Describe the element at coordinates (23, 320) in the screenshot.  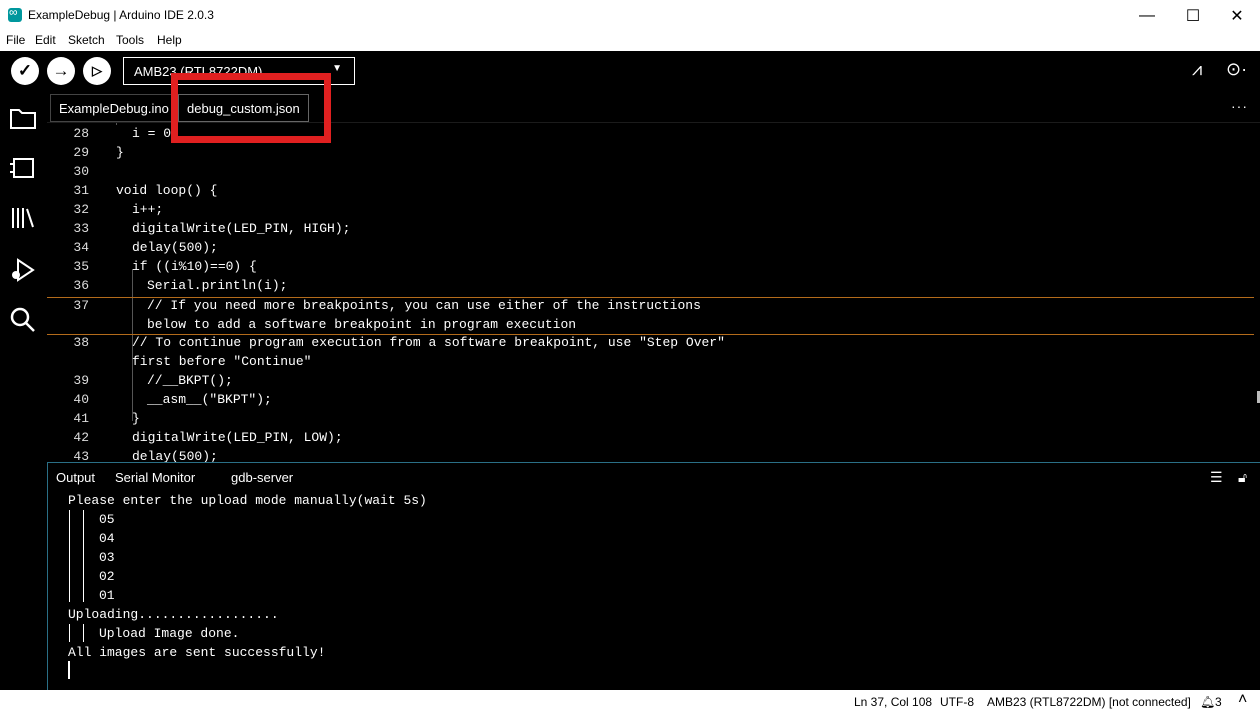
I see `search-icon` at that location.